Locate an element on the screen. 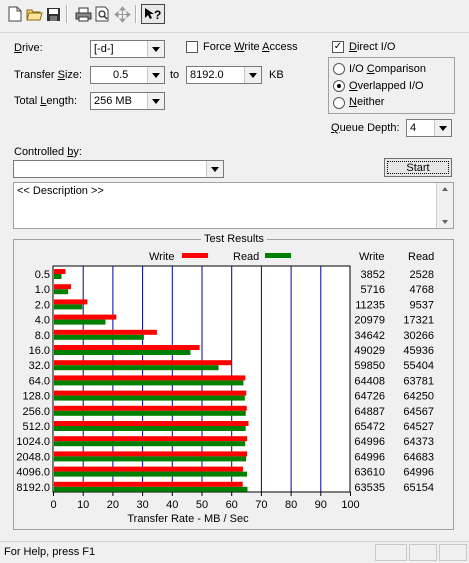  io-comparison-radio is located at coordinates (339, 69).